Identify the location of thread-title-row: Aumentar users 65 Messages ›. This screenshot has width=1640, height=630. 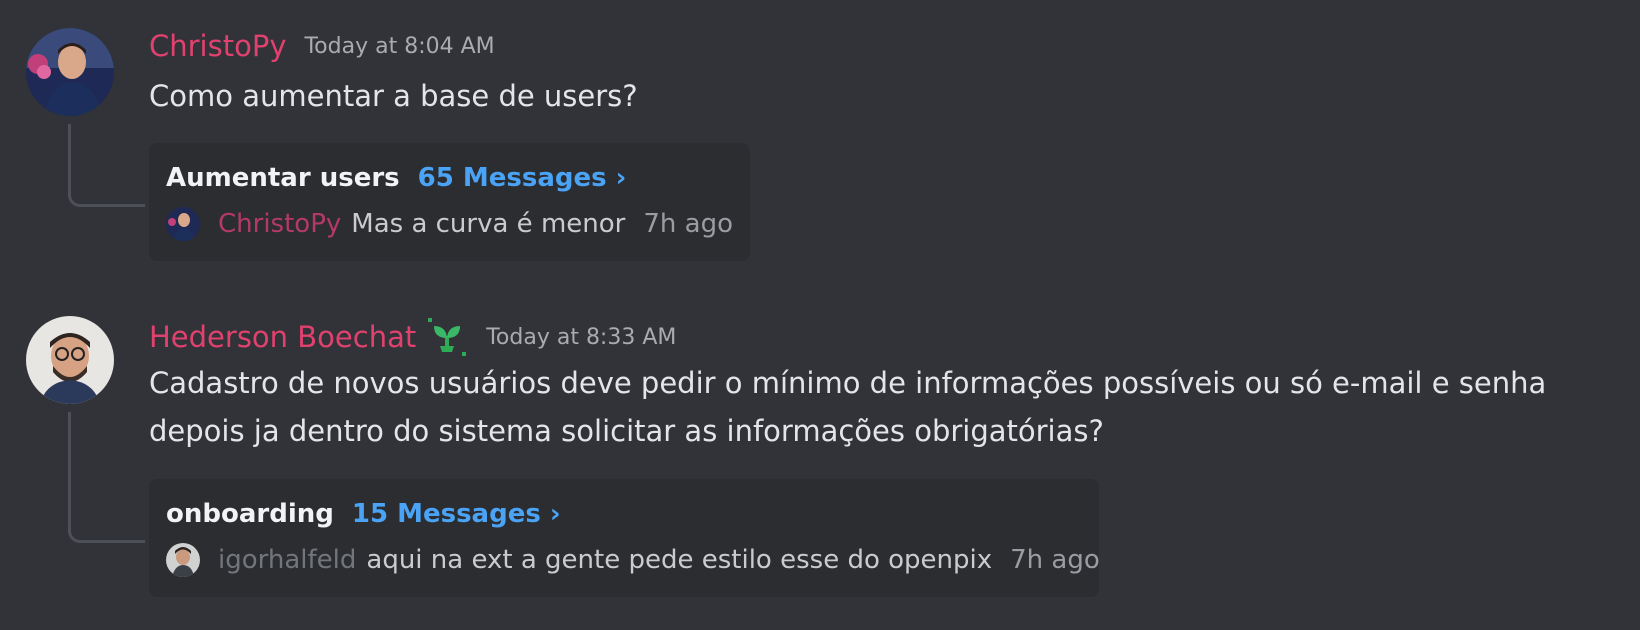
(396, 178).